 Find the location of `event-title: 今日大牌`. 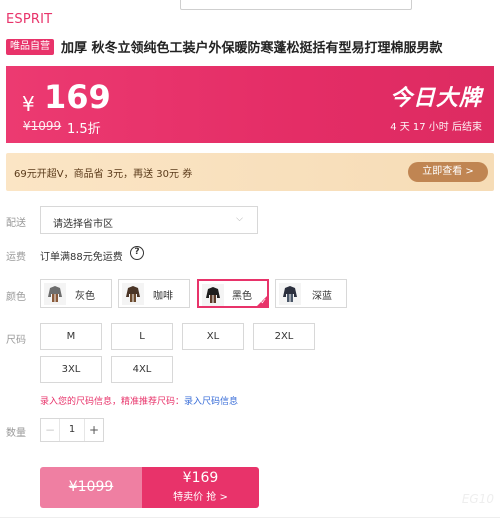

event-title: 今日大牌 is located at coordinates (435, 98).